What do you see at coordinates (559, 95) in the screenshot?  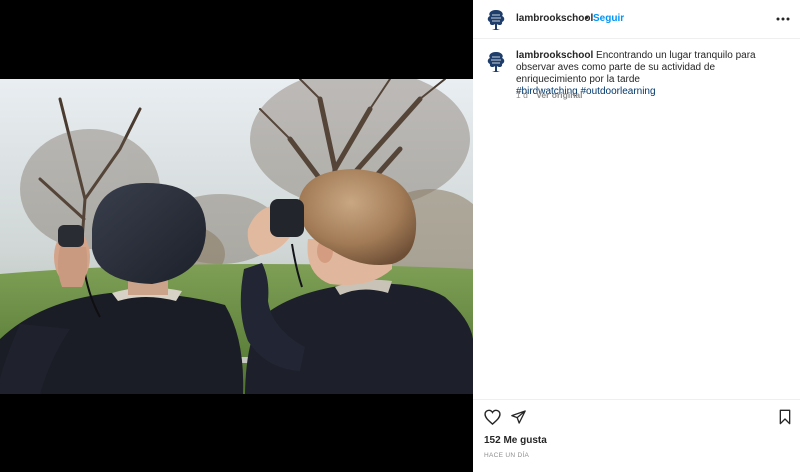 I see `see-original-button: Ver original` at bounding box center [559, 95].